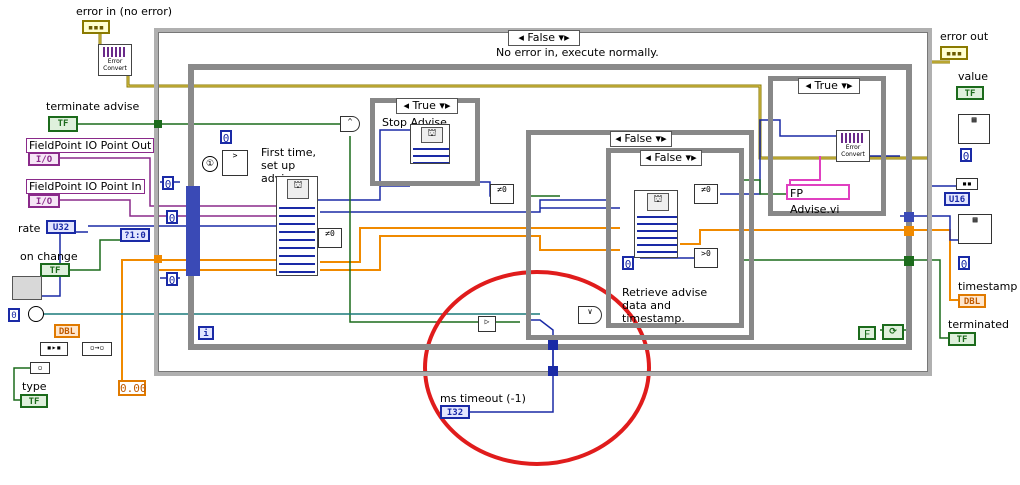 This screenshot has height=485, width=1020. I want to click on timestamp-array-indicator: ▦, so click(975, 229).